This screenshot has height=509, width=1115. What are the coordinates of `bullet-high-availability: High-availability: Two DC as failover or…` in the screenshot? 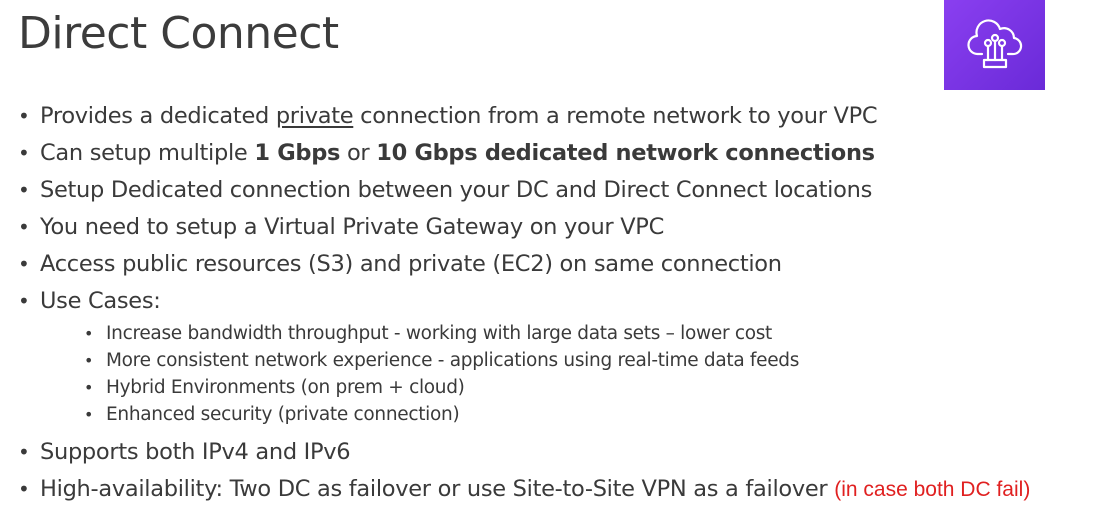 It's located at (565, 489).